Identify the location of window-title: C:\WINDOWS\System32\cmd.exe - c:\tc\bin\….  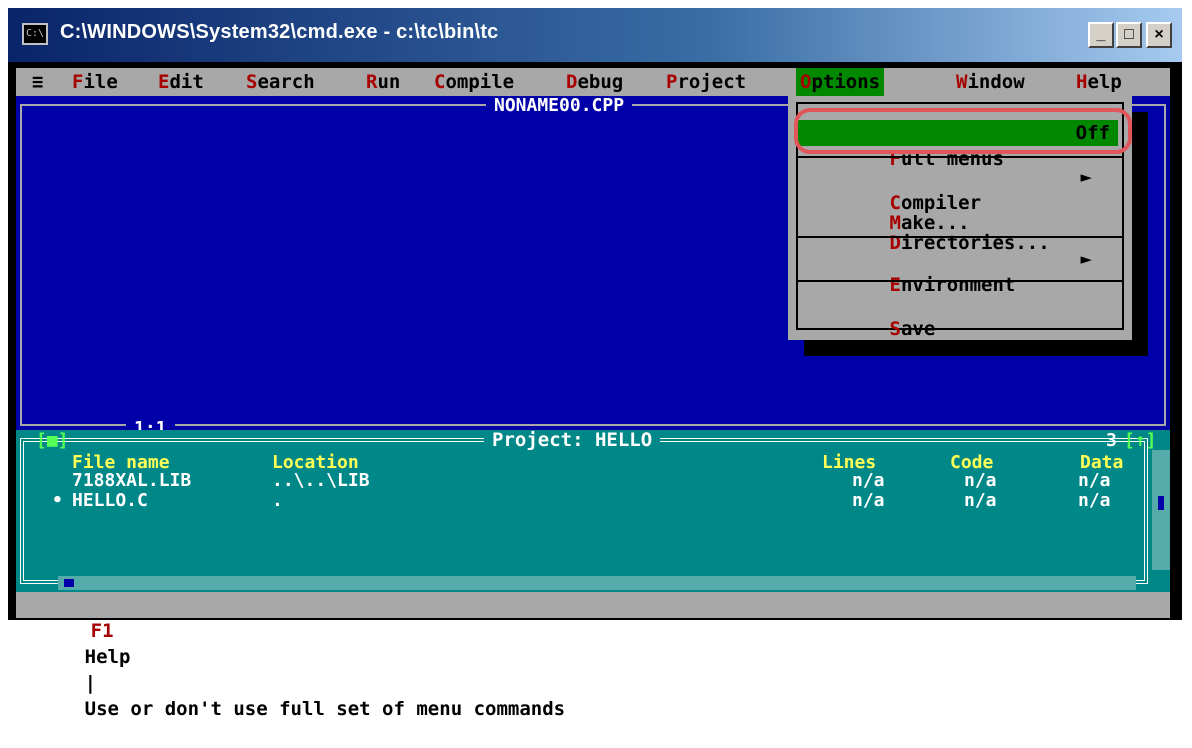
(279, 32).